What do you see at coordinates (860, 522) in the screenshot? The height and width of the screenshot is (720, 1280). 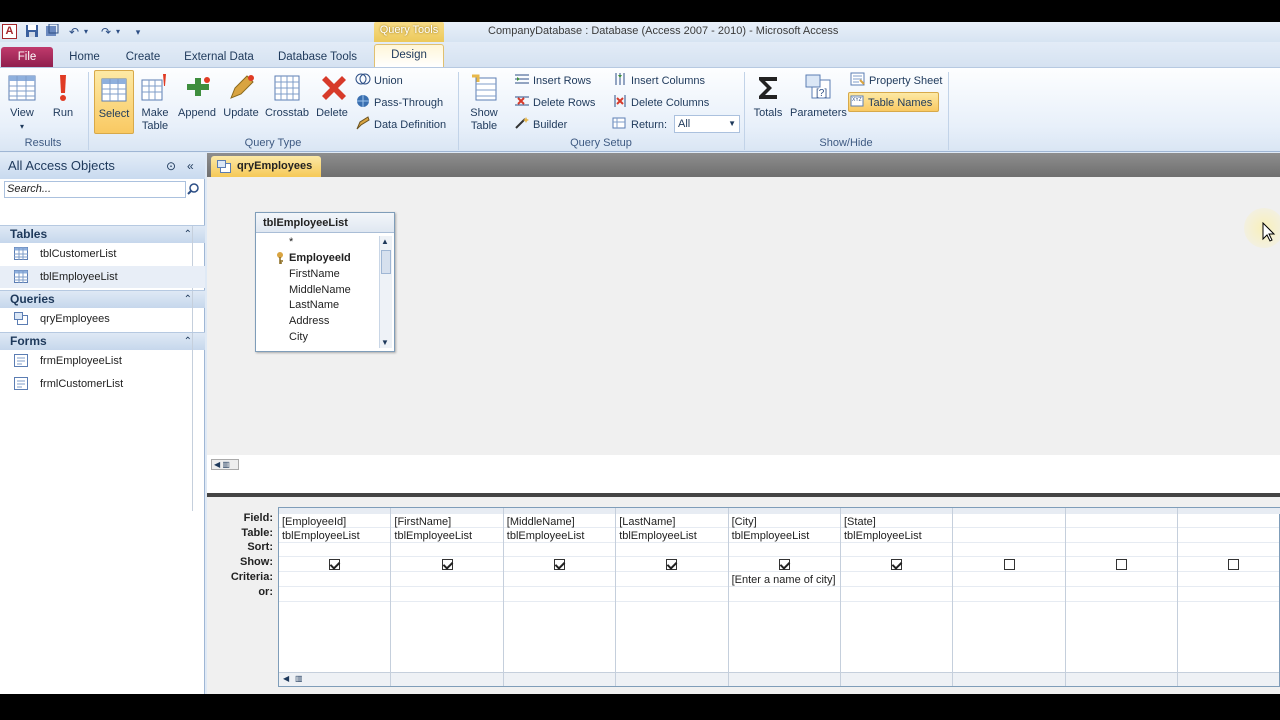 I see `field-cell: [State]` at bounding box center [860, 522].